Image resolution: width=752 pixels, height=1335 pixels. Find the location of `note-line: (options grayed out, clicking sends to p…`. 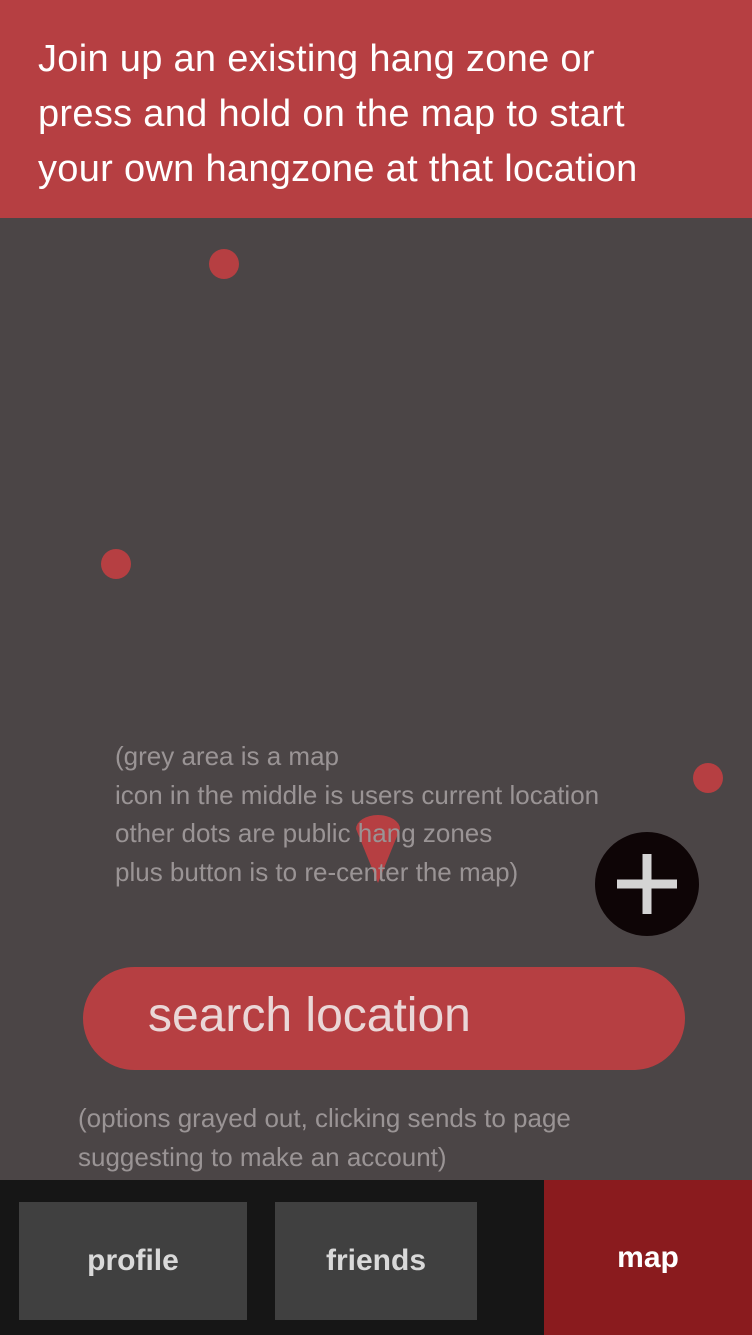

note-line: (options grayed out, clicking sends to p… is located at coordinates (324, 1118).